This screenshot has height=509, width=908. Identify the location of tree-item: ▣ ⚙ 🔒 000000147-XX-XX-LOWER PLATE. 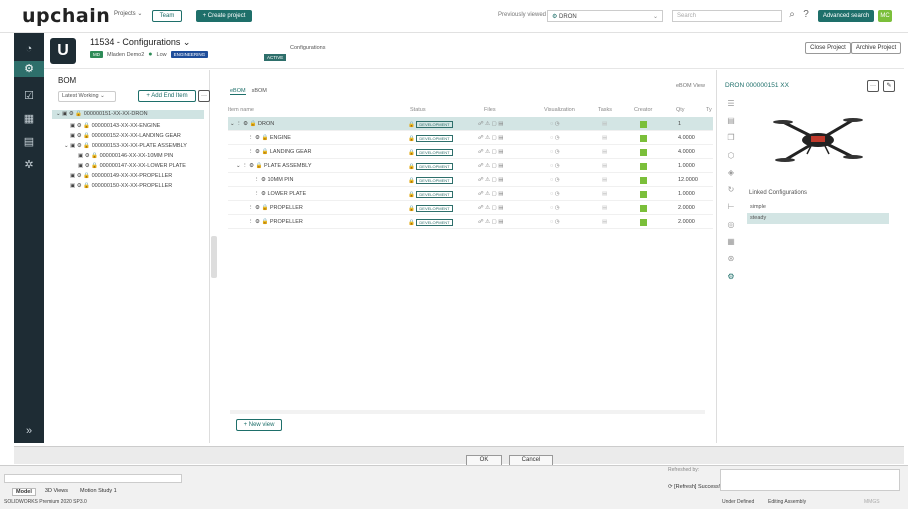
(119, 166).